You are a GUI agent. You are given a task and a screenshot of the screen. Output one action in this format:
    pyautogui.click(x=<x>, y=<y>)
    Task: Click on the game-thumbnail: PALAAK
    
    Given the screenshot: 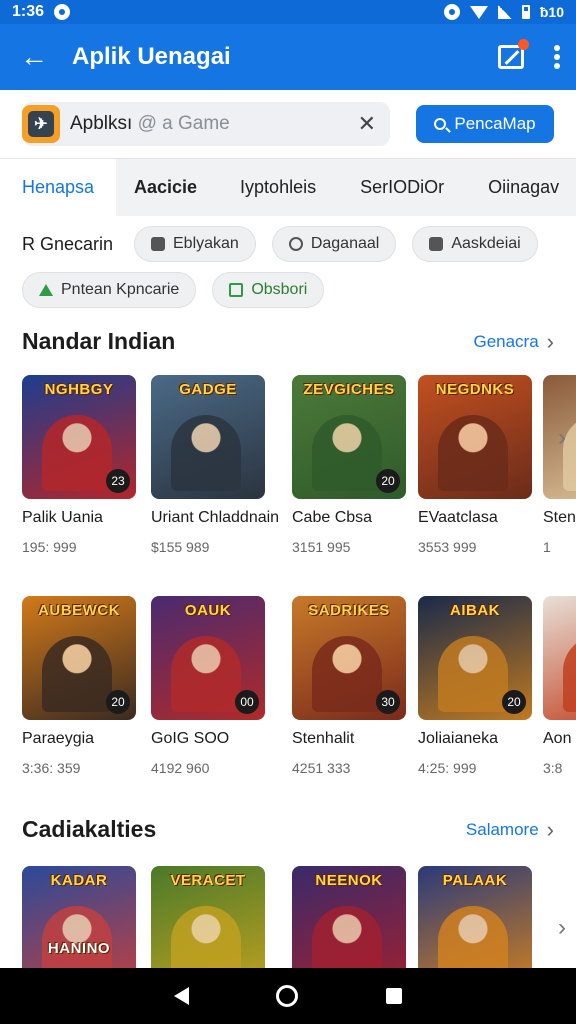 What is the action you would take?
    pyautogui.click(x=475, y=917)
    